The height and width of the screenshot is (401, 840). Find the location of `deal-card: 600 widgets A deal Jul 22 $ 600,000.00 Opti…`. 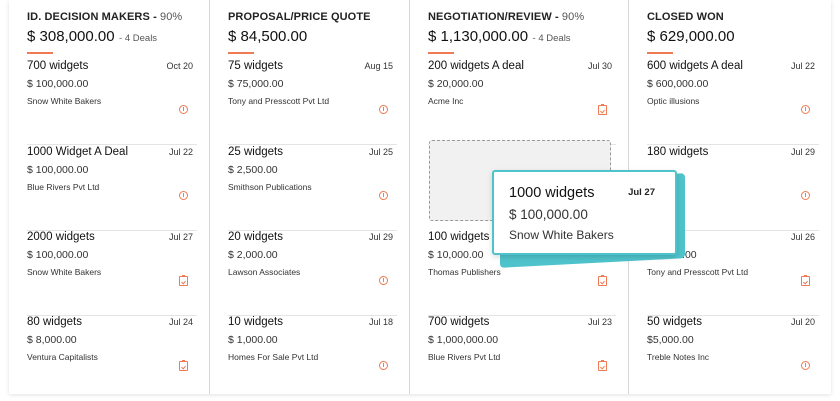

deal-card: 600 widgets A deal Jul 22 $ 600,000.00 Opti… is located at coordinates (730, 102).